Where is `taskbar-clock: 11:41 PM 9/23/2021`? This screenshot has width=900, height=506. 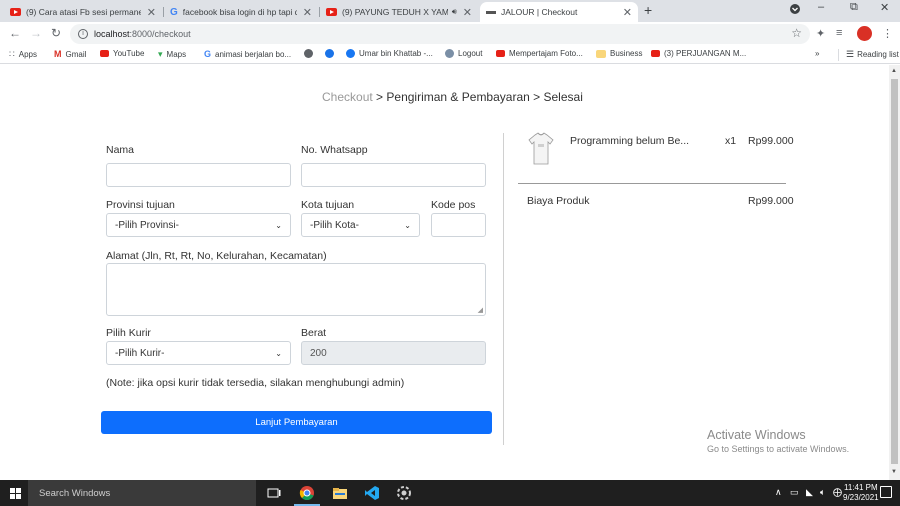 taskbar-clock: 11:41 PM 9/23/2021 is located at coordinates (861, 493).